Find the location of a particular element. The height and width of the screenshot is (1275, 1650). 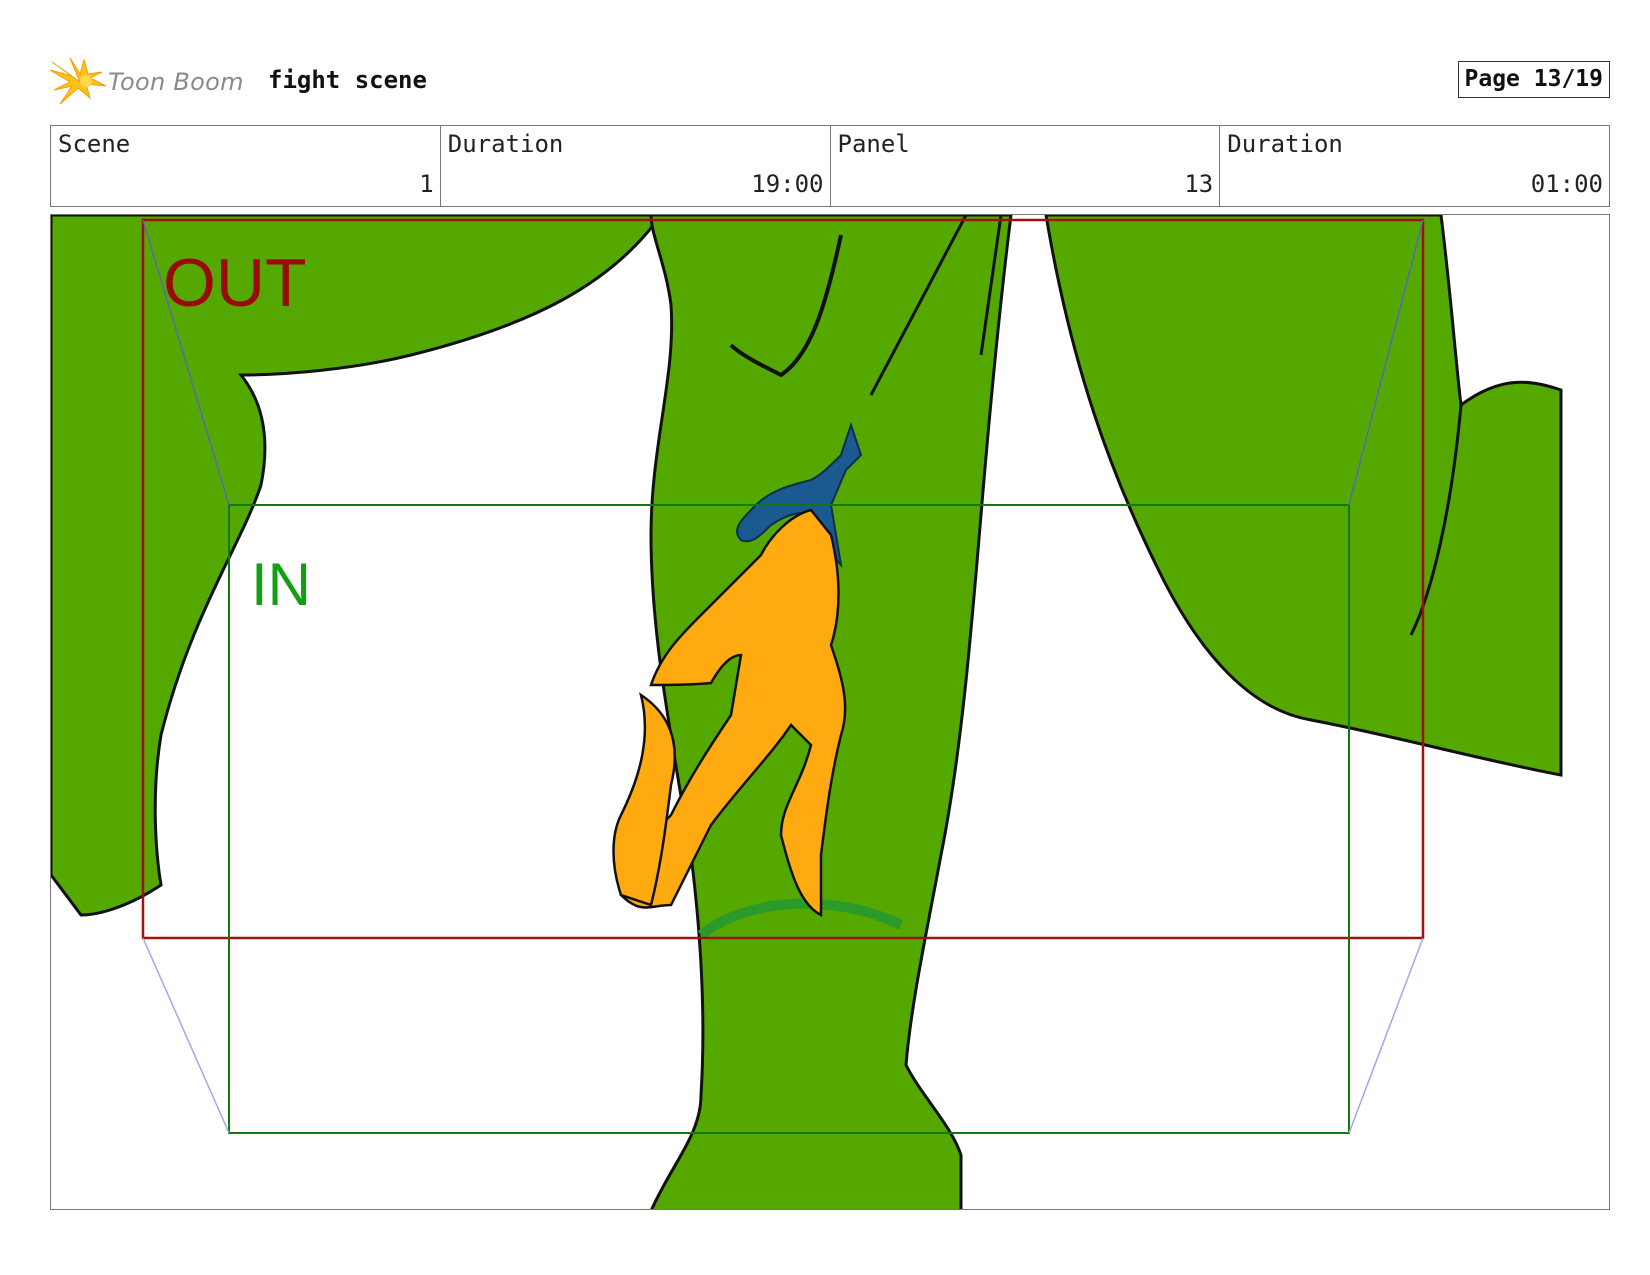

scene-value: 1 is located at coordinates (426, 184).